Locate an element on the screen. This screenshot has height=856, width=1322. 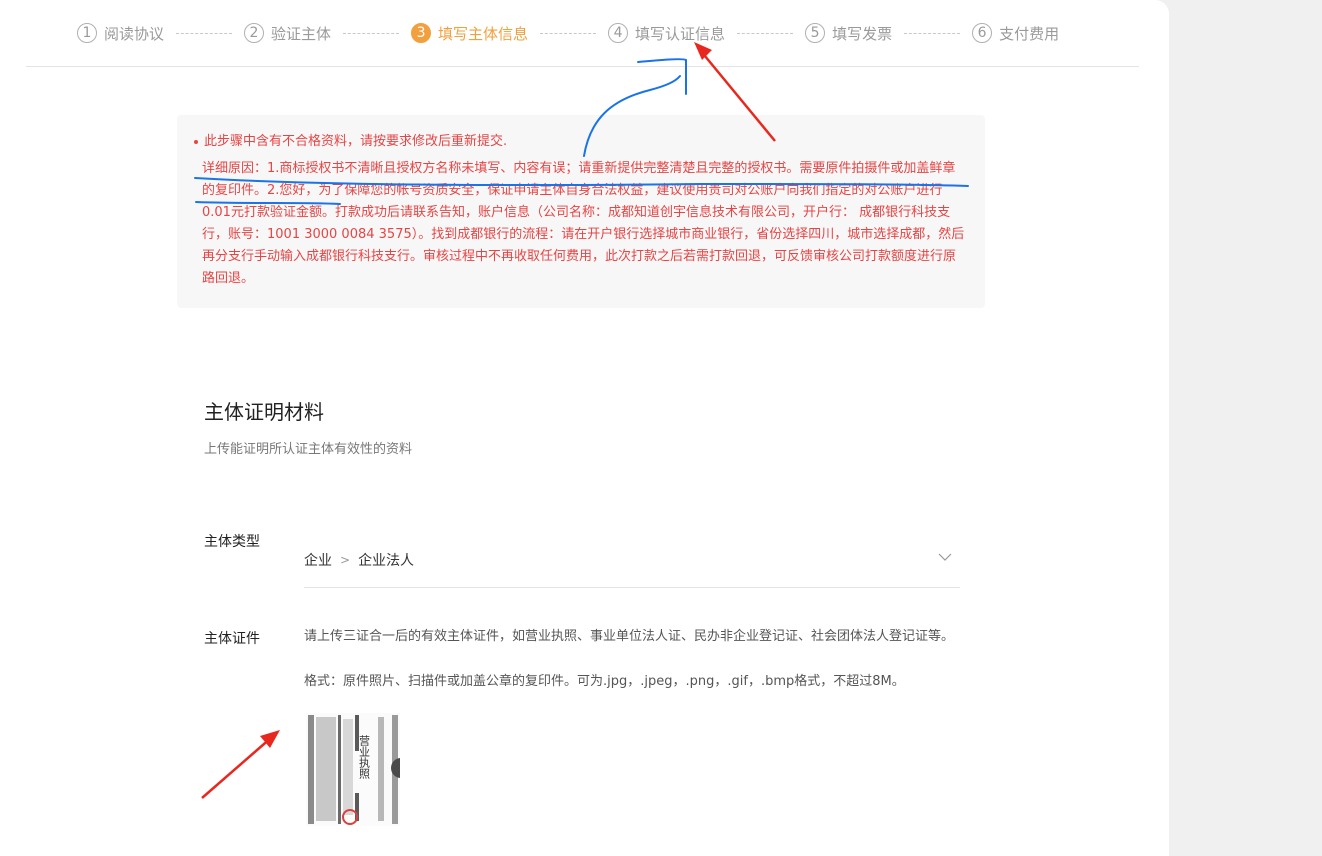
certificate-label: 主体证件 is located at coordinates (232, 639).